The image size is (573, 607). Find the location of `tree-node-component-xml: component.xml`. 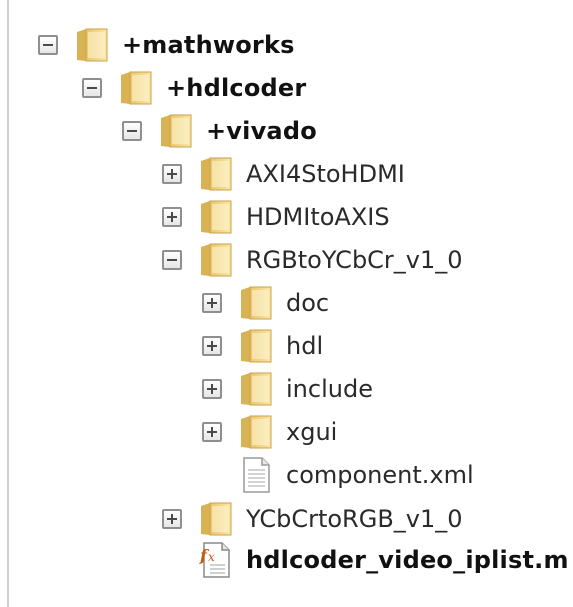

tree-node-component-xml: component.xml is located at coordinates (338, 475).